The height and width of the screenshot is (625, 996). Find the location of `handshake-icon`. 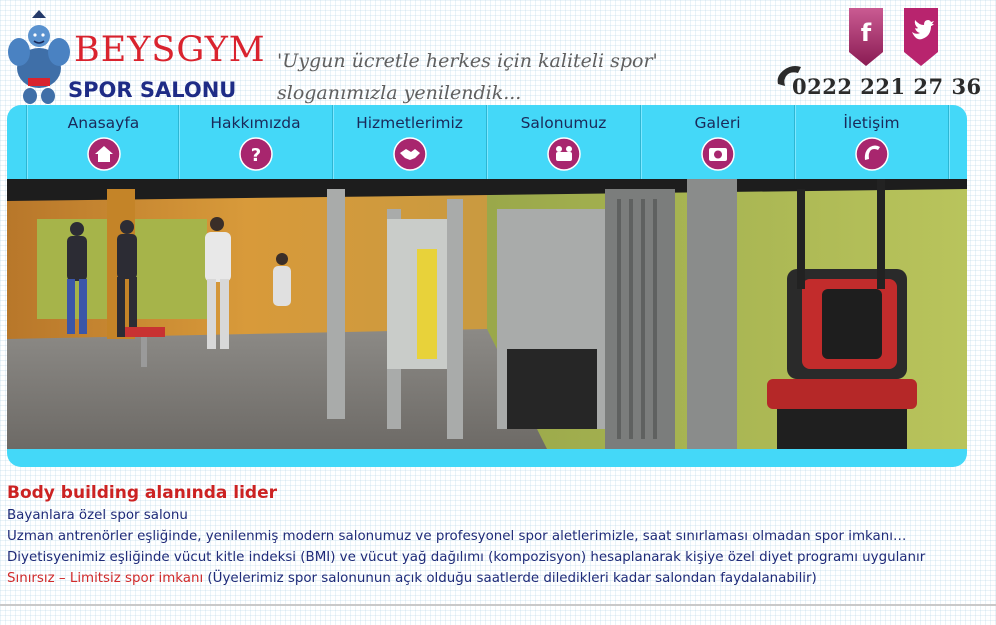

handshake-icon is located at coordinates (409, 154).